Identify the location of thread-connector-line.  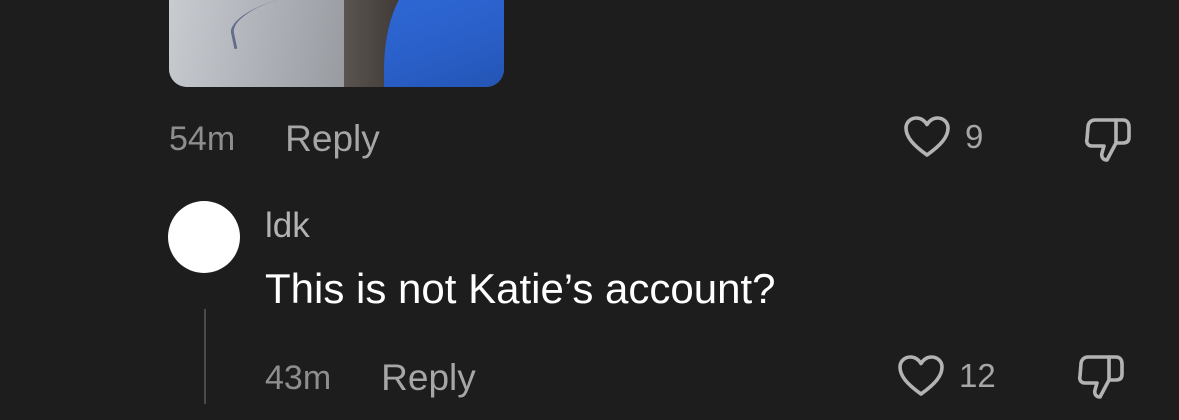
(205, 356).